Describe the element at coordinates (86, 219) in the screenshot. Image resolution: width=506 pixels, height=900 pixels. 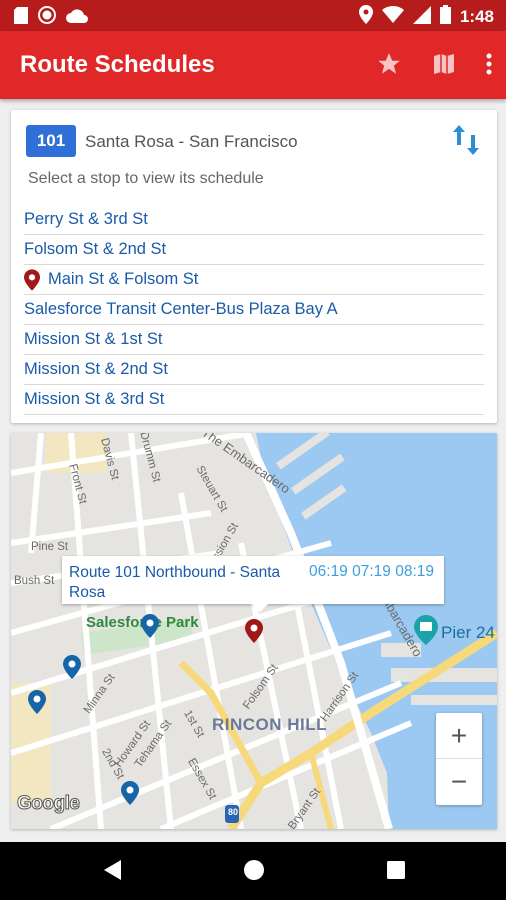
I see `stop-label: Perry St & 3rd St` at that location.